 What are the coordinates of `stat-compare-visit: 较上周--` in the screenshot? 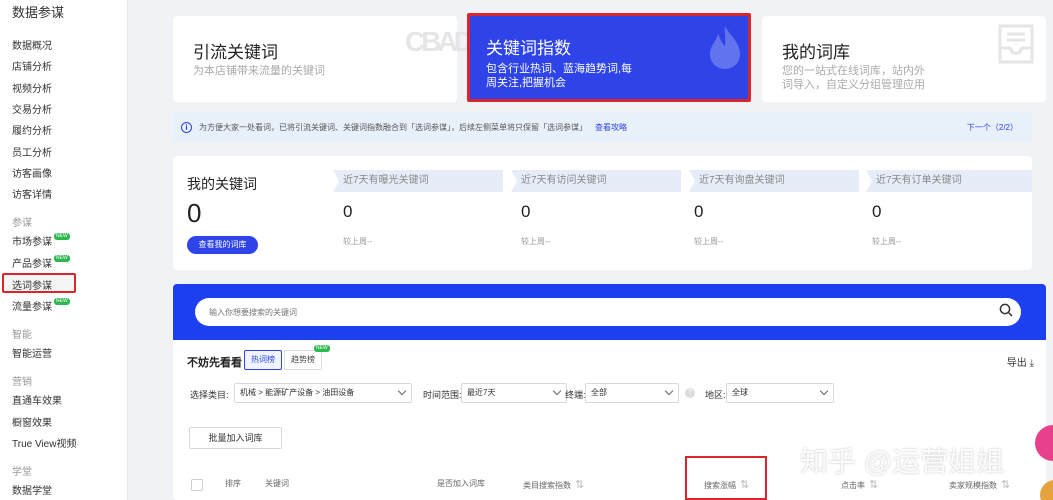 It's located at (536, 241).